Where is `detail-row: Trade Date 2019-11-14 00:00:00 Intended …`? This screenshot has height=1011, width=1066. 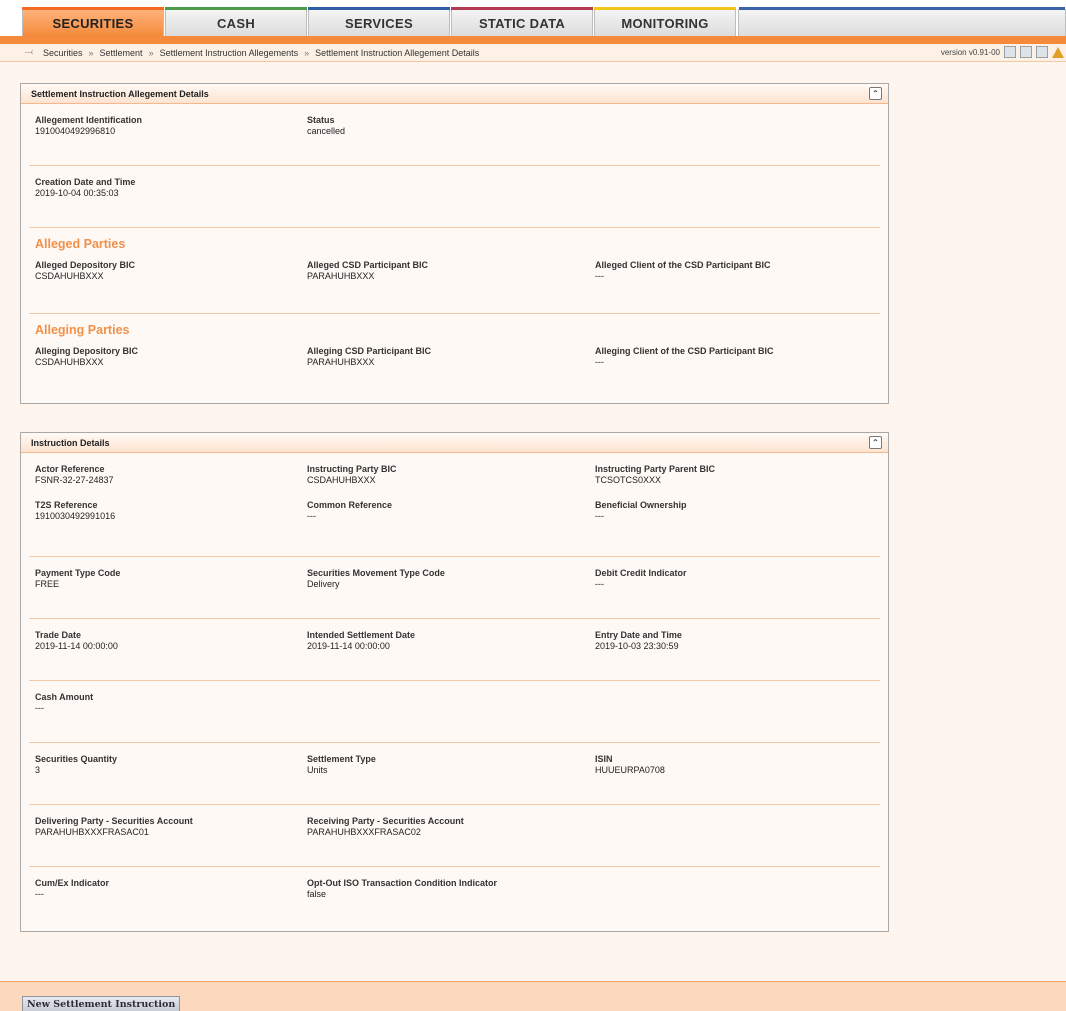
detail-row: Trade Date 2019-11-14 00:00:00 Intended … is located at coordinates (454, 650).